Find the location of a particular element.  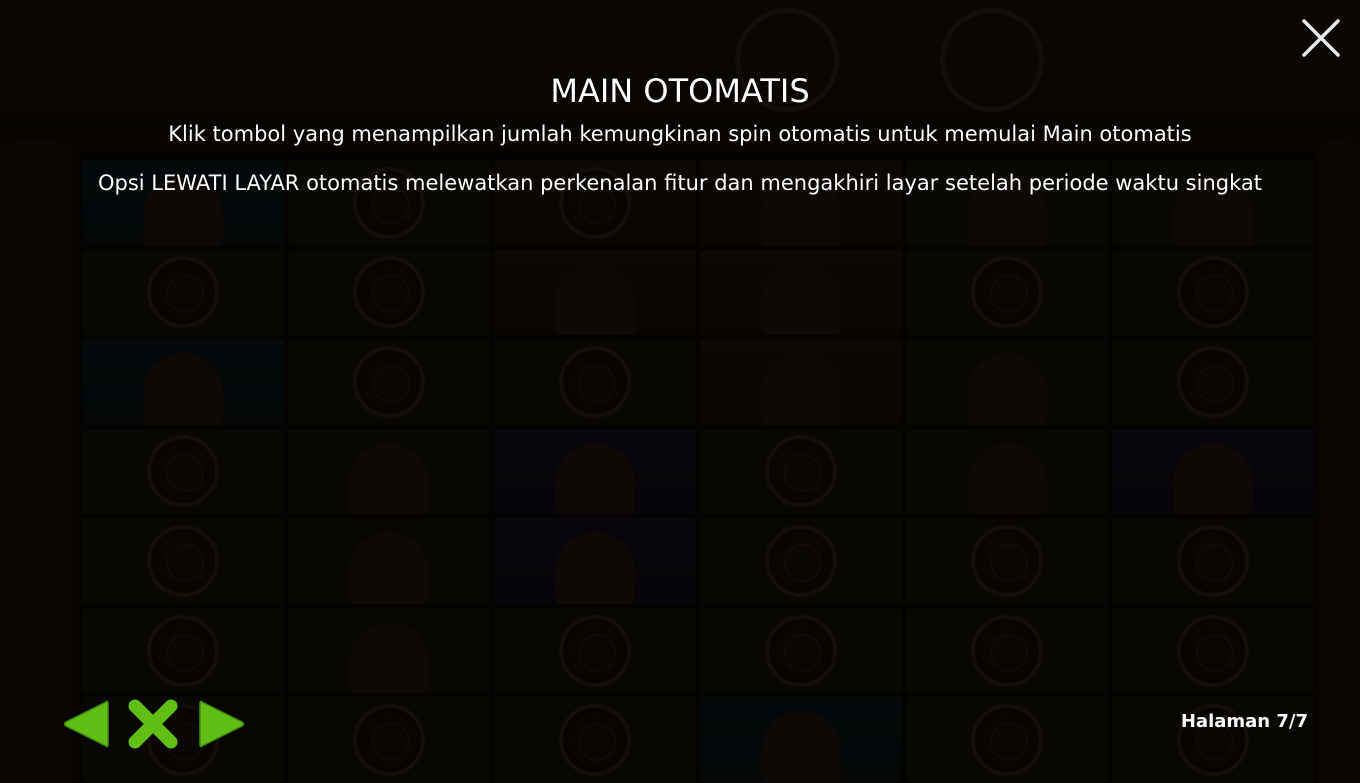

x-icon is located at coordinates (153, 724).